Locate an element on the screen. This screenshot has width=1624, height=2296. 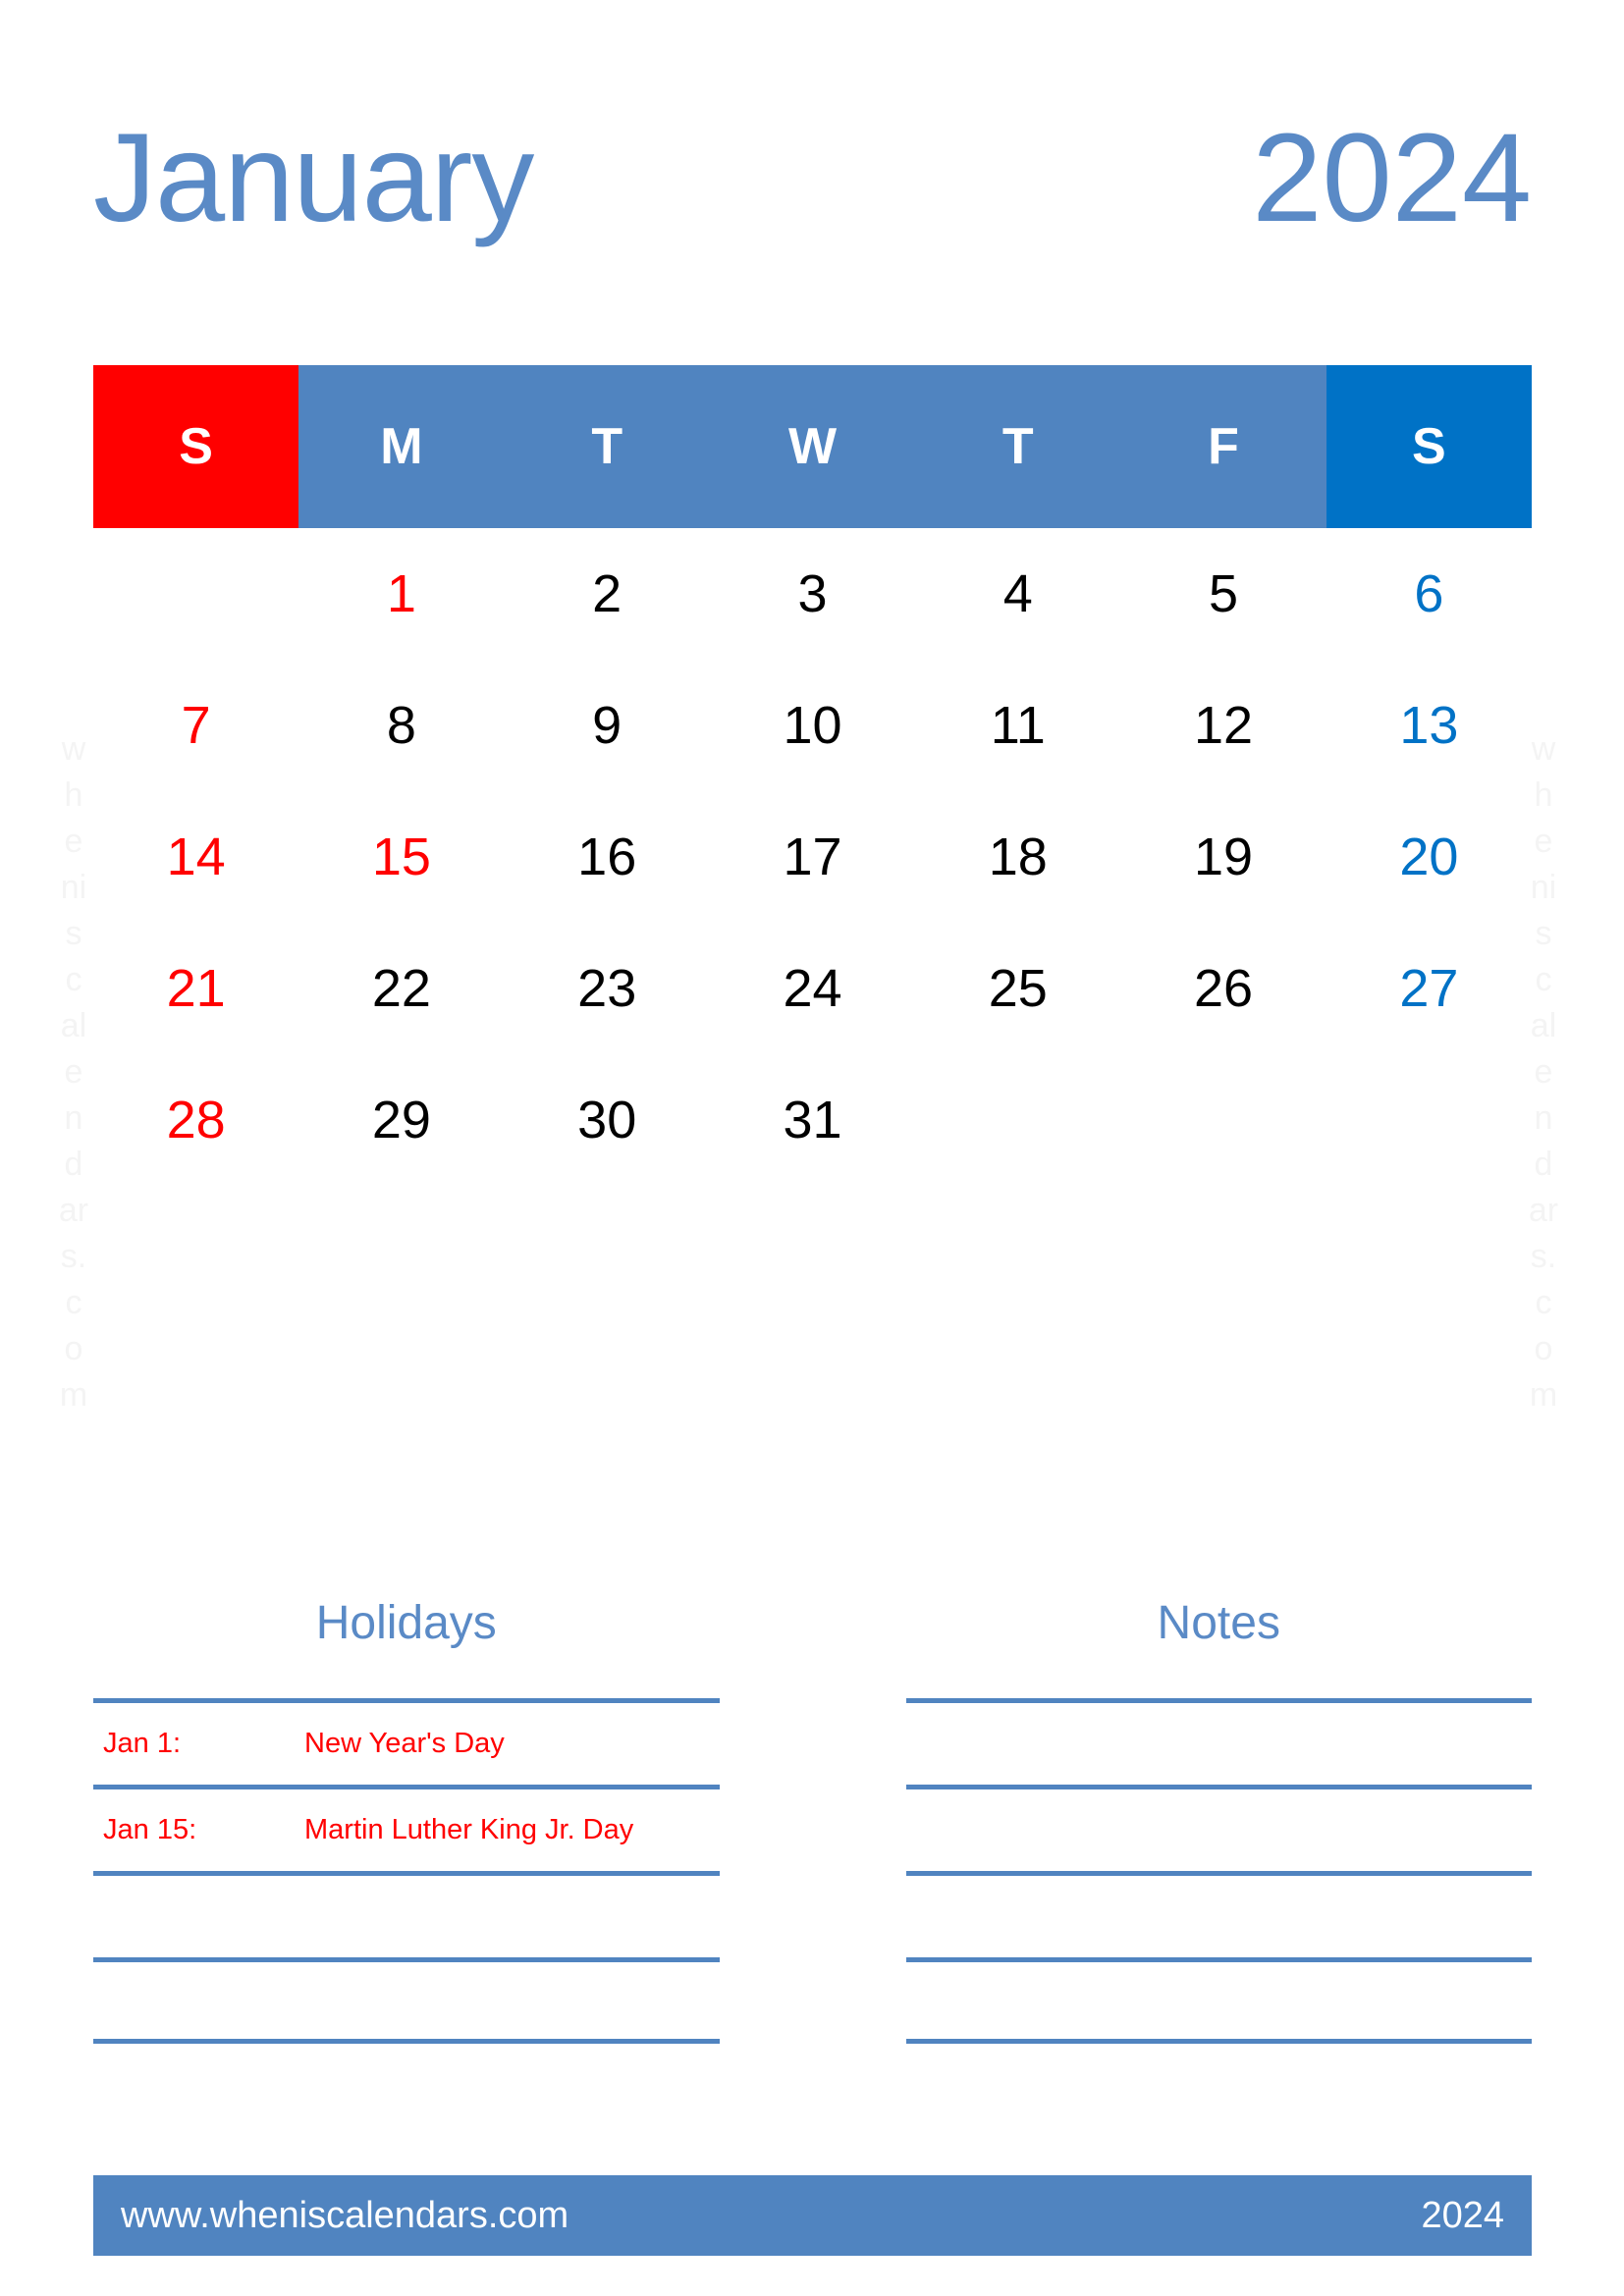
date-cell-11: 11 is located at coordinates (1017, 726).